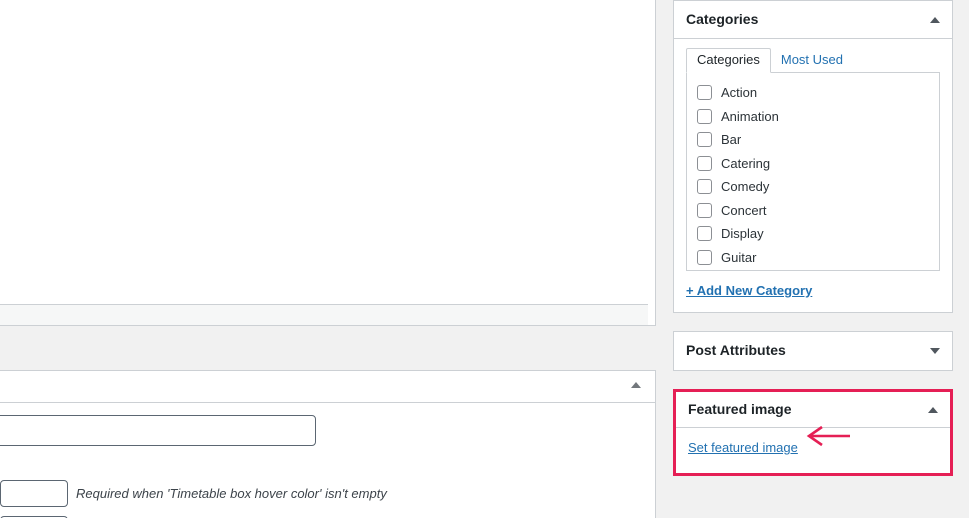 The width and height of the screenshot is (969, 518). I want to click on set-featured-image-link: Set featured image, so click(743, 447).